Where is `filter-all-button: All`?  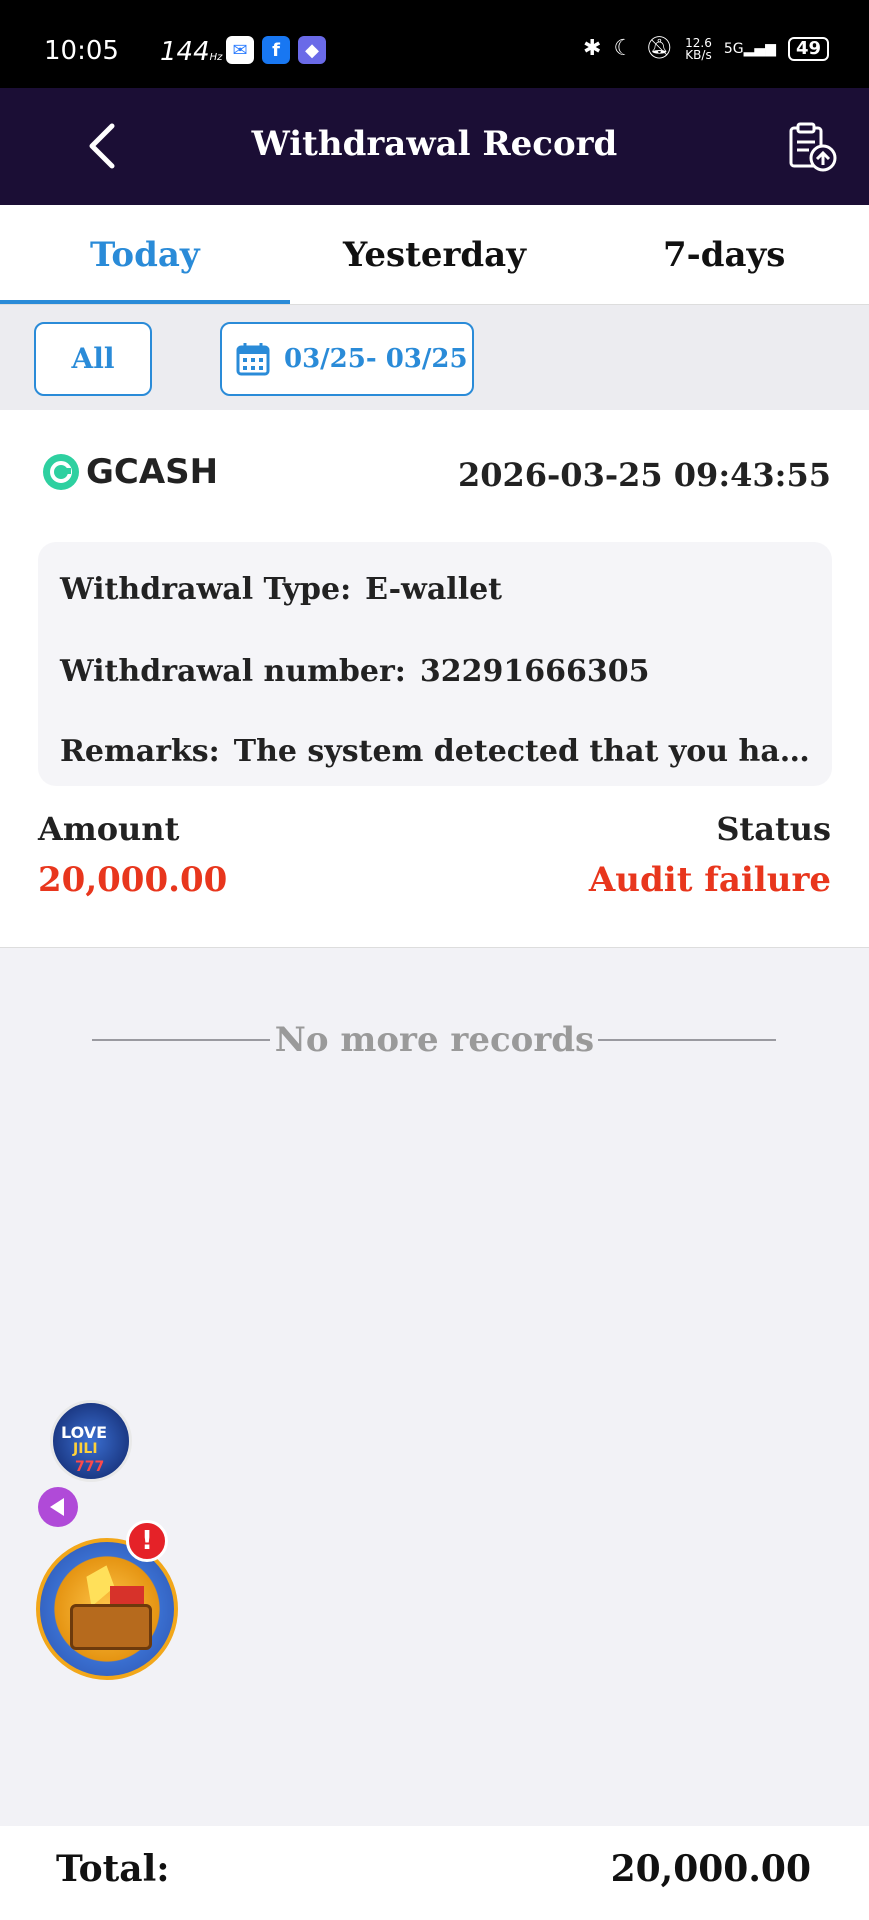 filter-all-button: All is located at coordinates (93, 359).